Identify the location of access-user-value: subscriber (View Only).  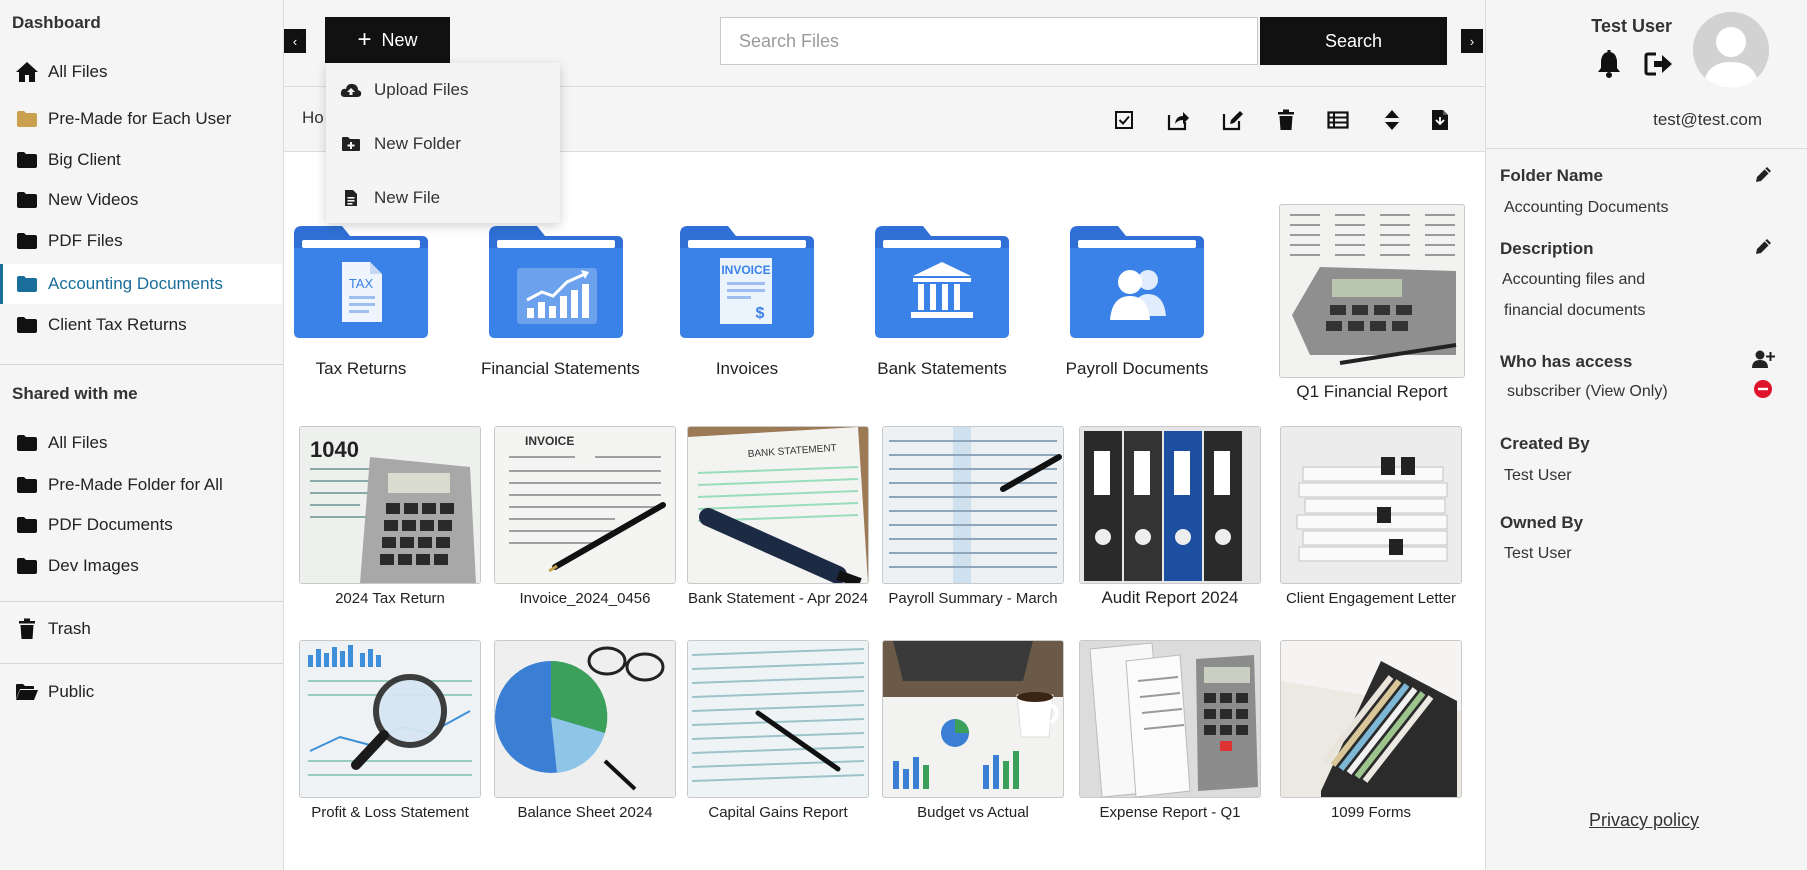
(1587, 391).